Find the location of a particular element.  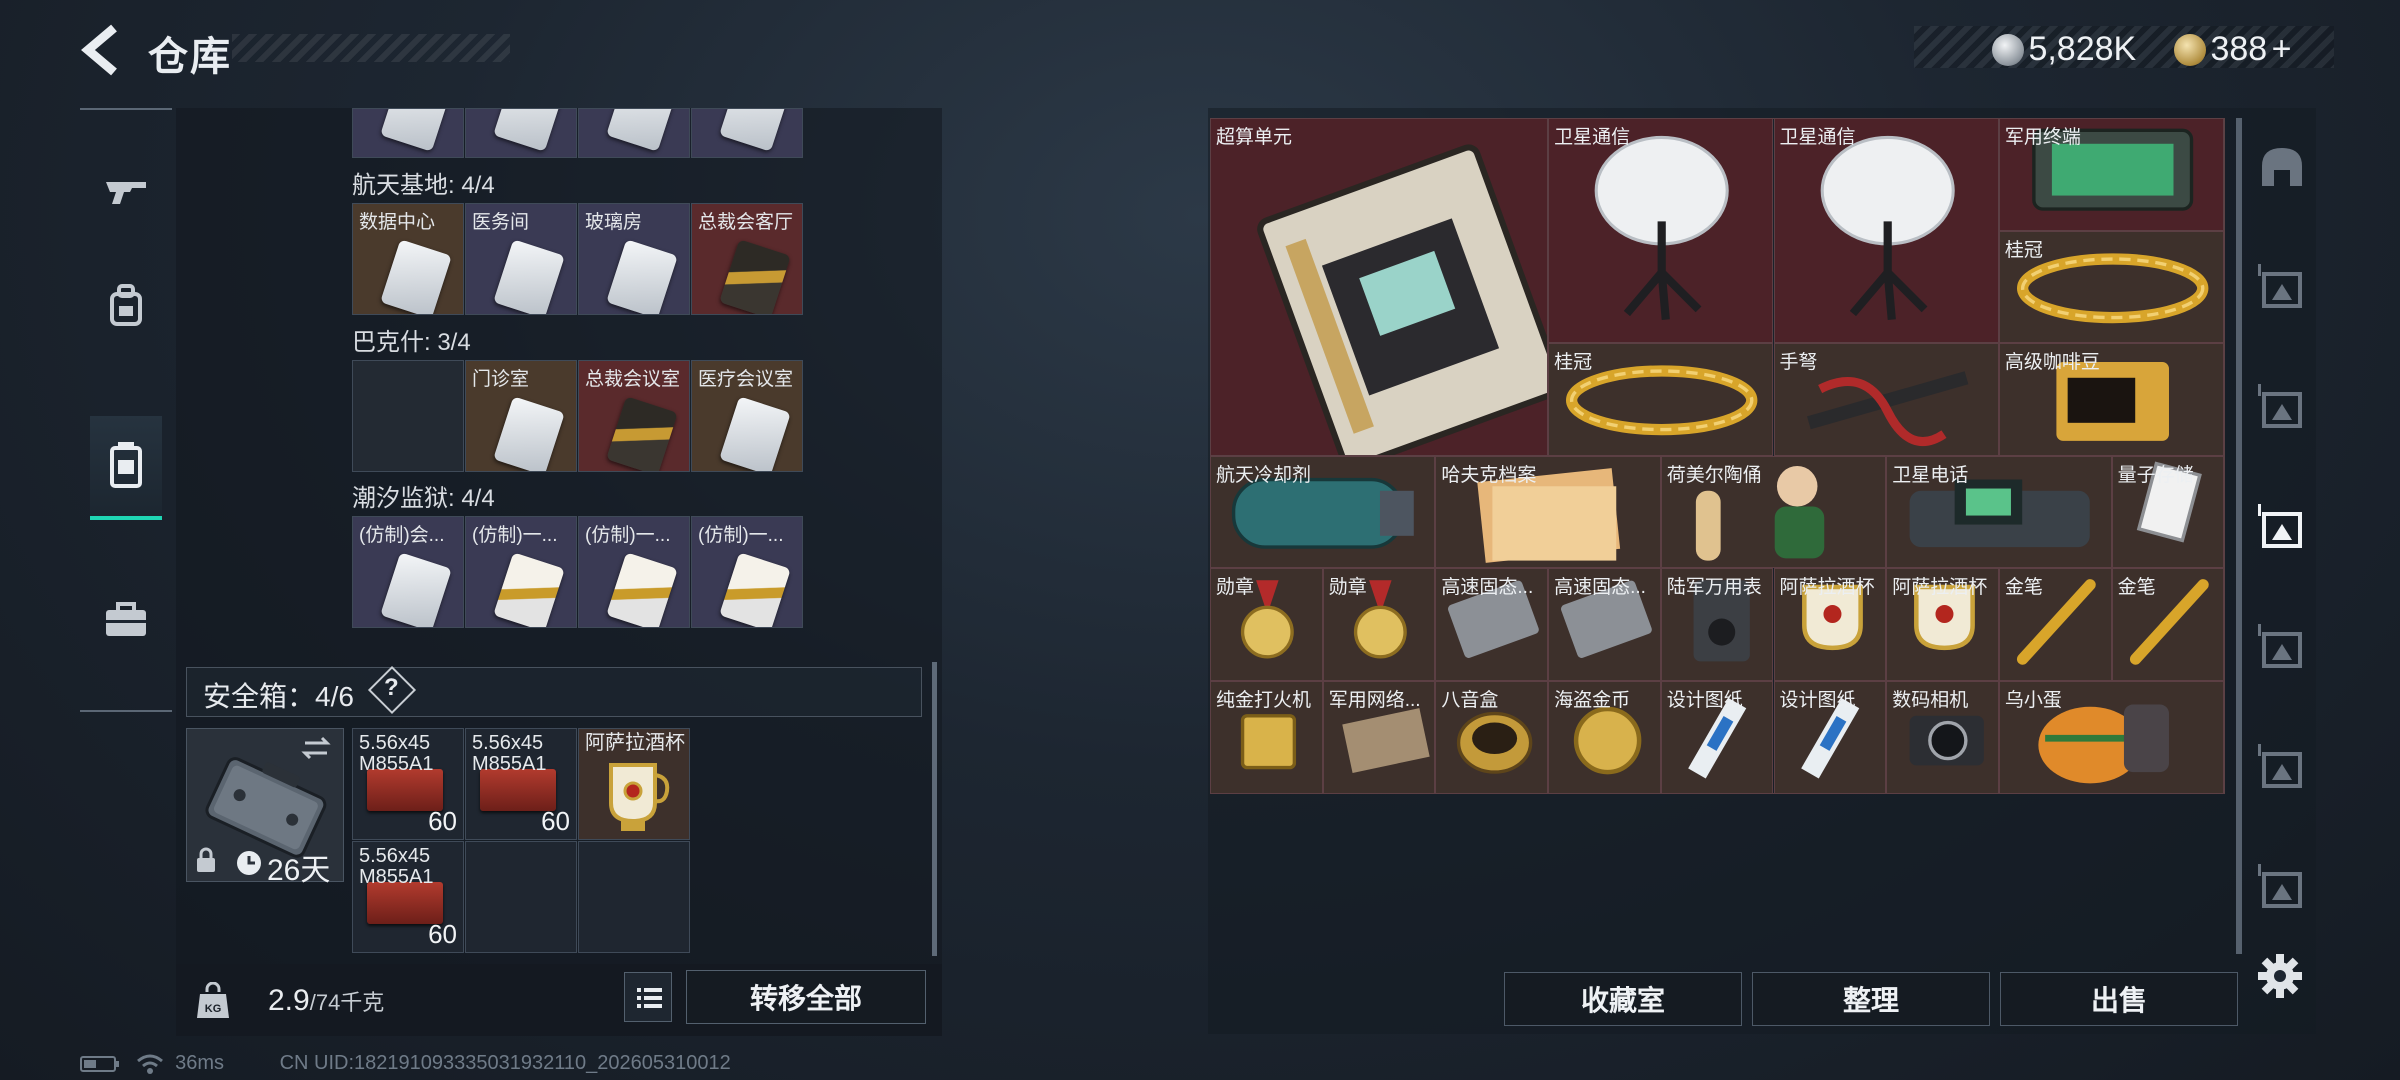

keycard-row-partial is located at coordinates (578, 133).